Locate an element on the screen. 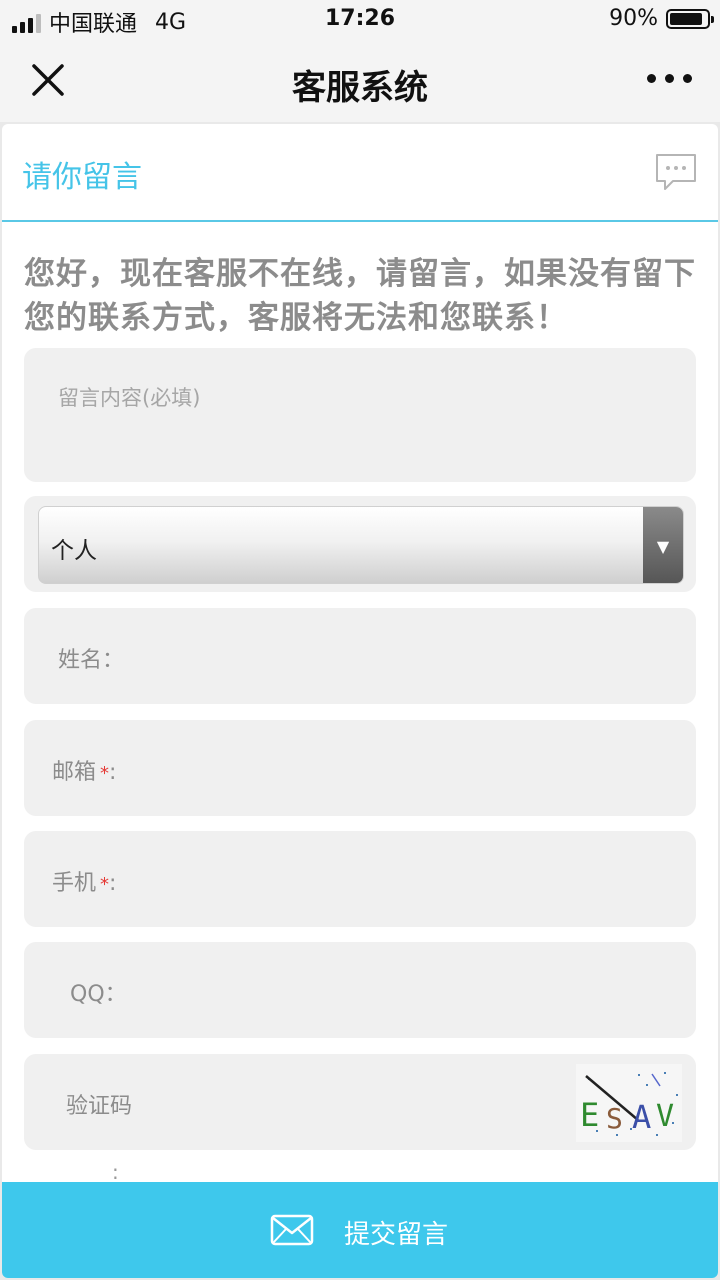 The image size is (720, 1280). captcha-char-4: V is located at coordinates (665, 1116).